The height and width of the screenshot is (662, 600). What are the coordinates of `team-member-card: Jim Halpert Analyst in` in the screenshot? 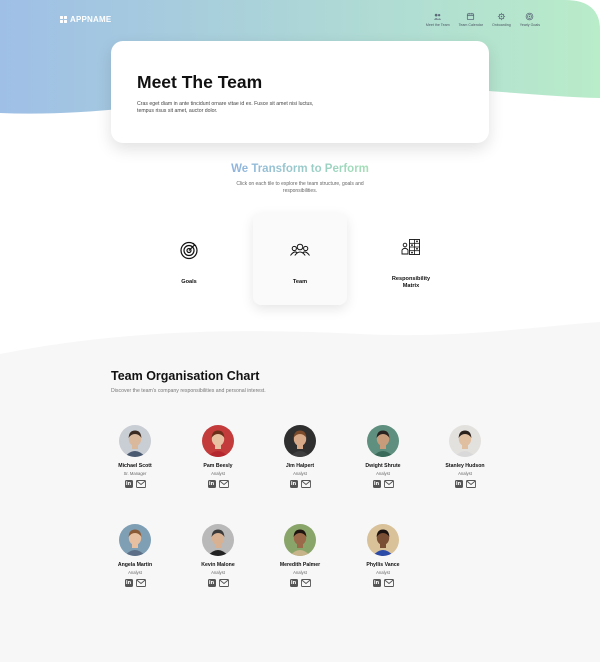 It's located at (300, 456).